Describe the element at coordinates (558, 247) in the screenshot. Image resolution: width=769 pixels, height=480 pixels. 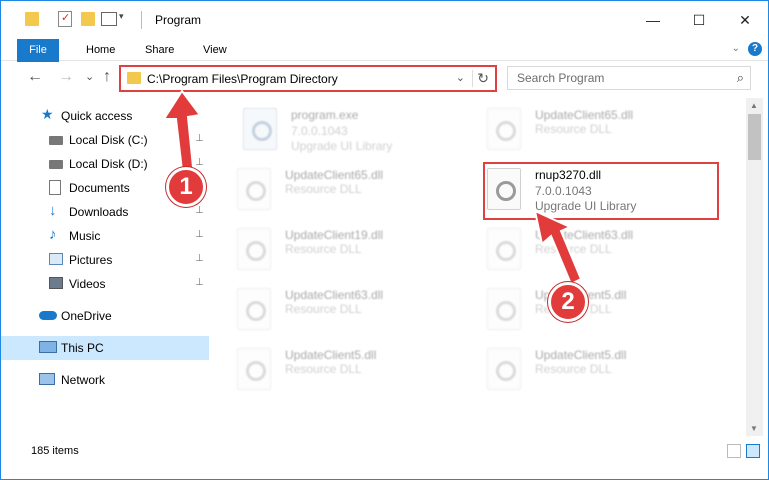
I see `arrow-2-icon` at that location.